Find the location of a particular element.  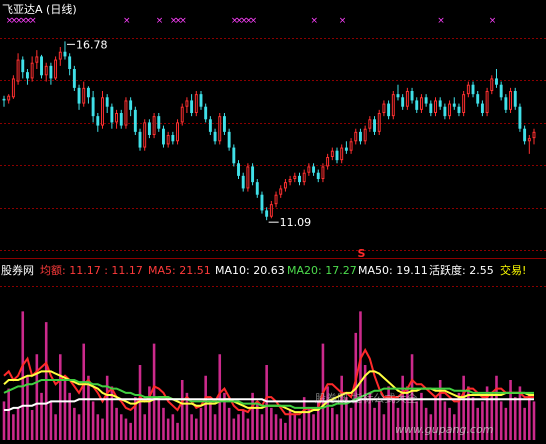

legend-trade: 交易! is located at coordinates (513, 270).